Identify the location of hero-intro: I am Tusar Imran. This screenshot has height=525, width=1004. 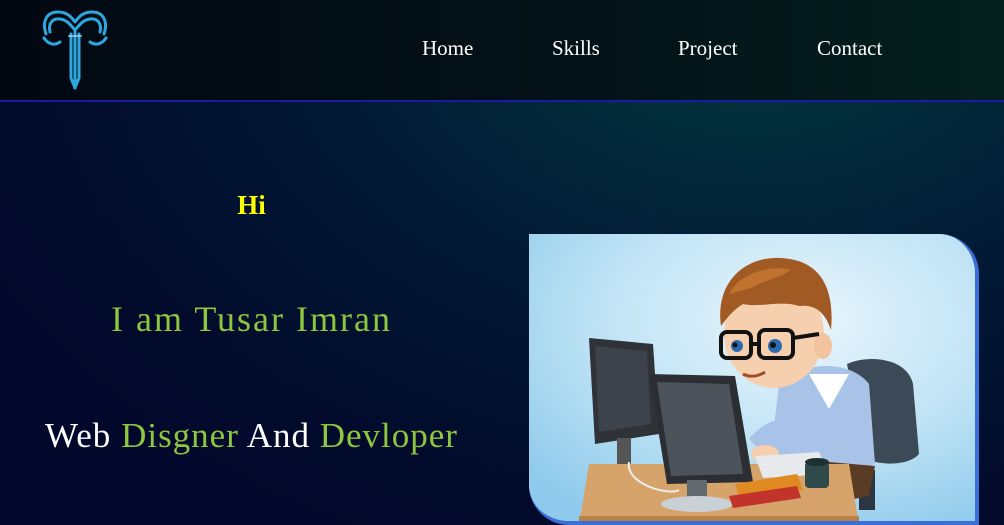
(251, 319).